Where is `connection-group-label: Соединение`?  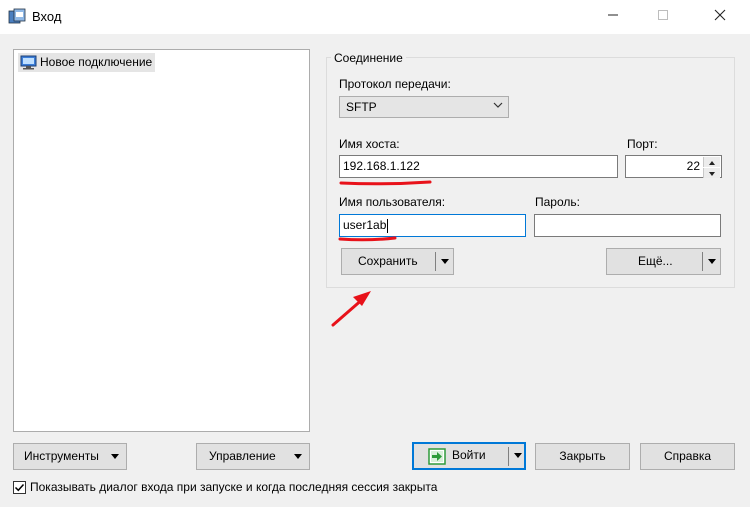
connection-group-label: Соединение is located at coordinates (368, 58).